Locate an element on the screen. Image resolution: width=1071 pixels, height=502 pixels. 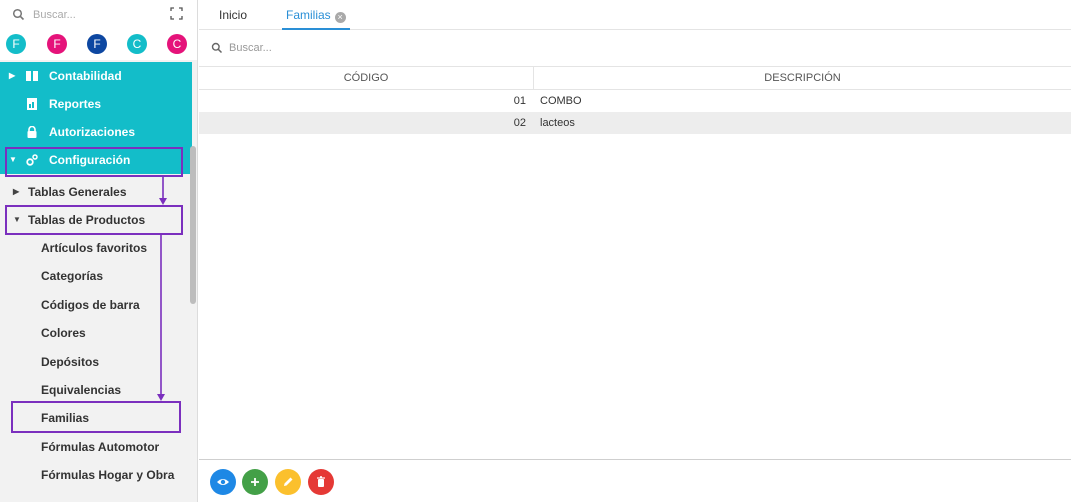
report-icon is located at coordinates (32, 104).